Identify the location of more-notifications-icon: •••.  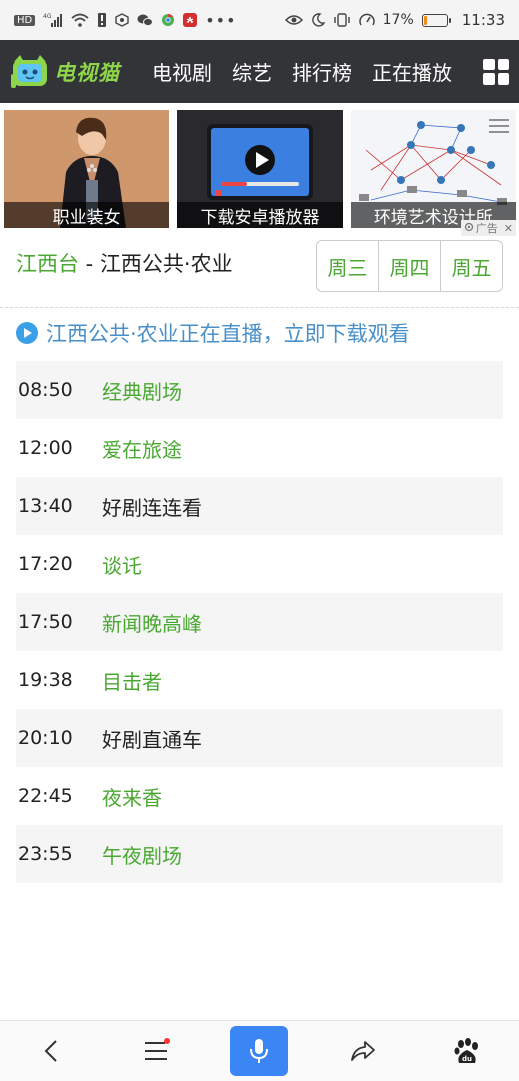
(221, 20).